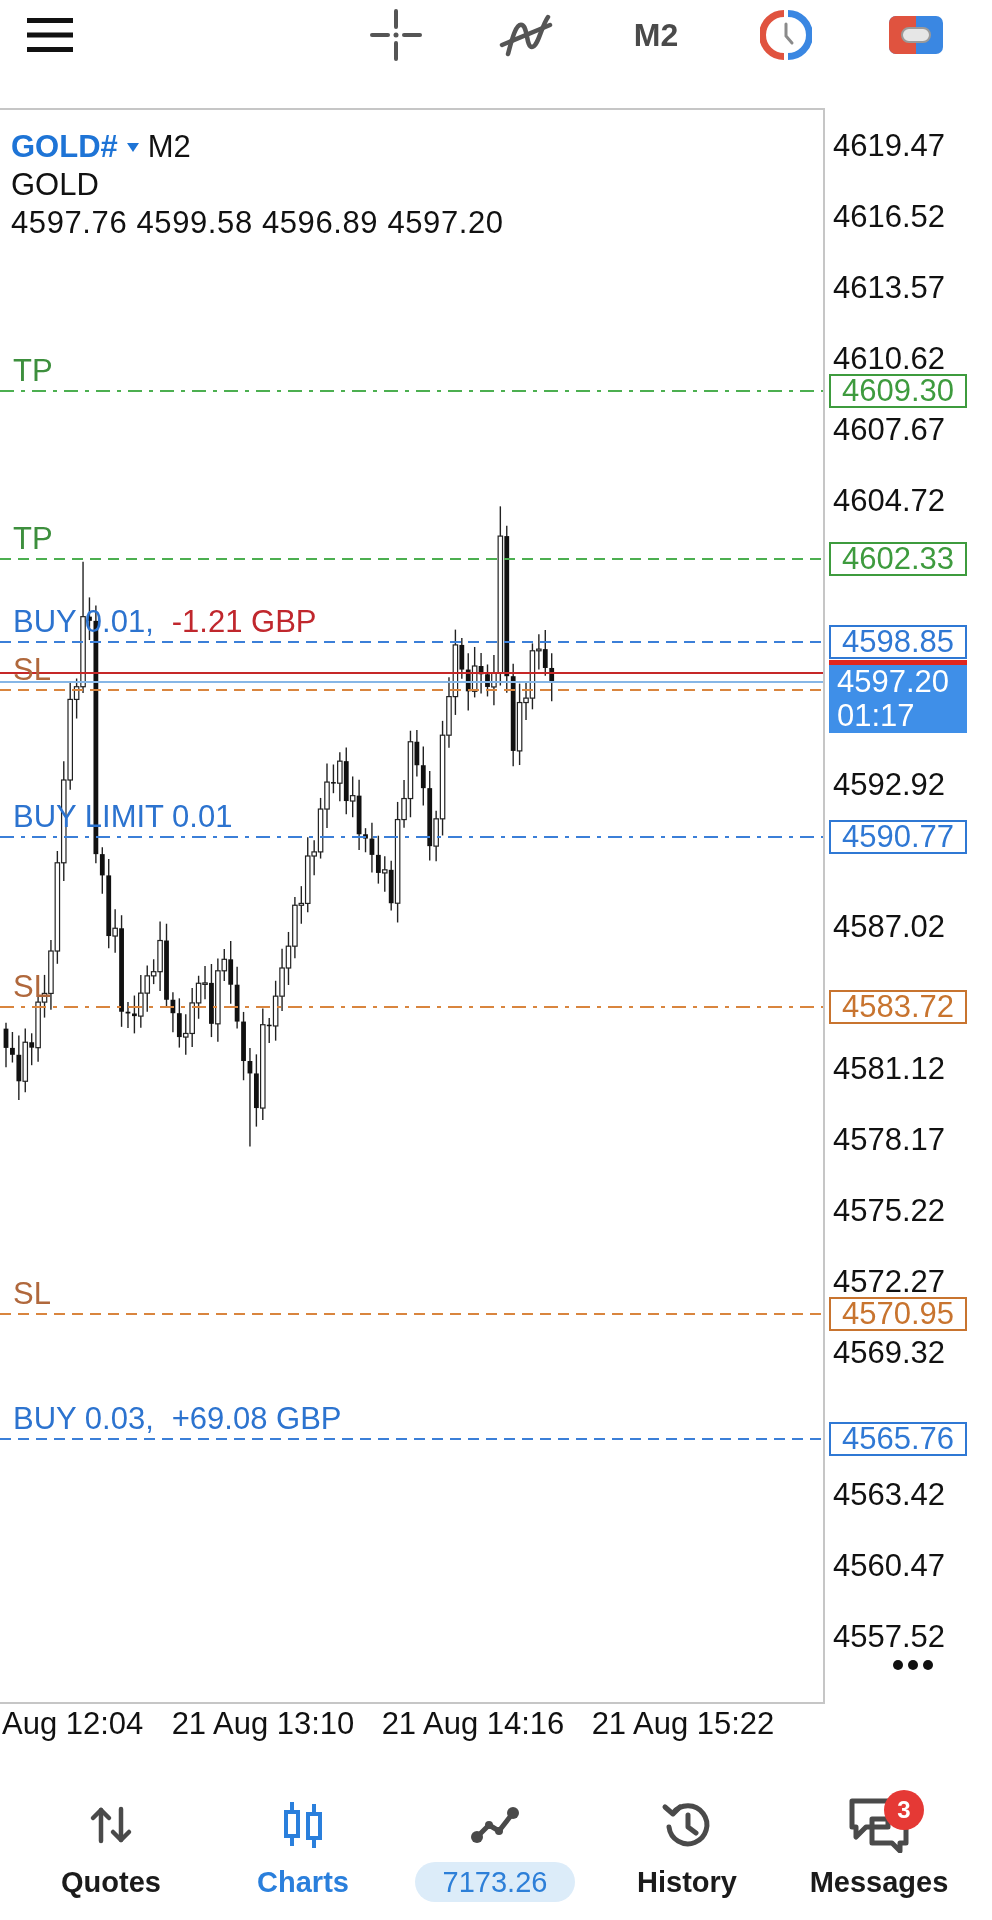 The width and height of the screenshot is (992, 1920). Describe the element at coordinates (526, 35) in the screenshot. I see `wave-line-icon` at that location.